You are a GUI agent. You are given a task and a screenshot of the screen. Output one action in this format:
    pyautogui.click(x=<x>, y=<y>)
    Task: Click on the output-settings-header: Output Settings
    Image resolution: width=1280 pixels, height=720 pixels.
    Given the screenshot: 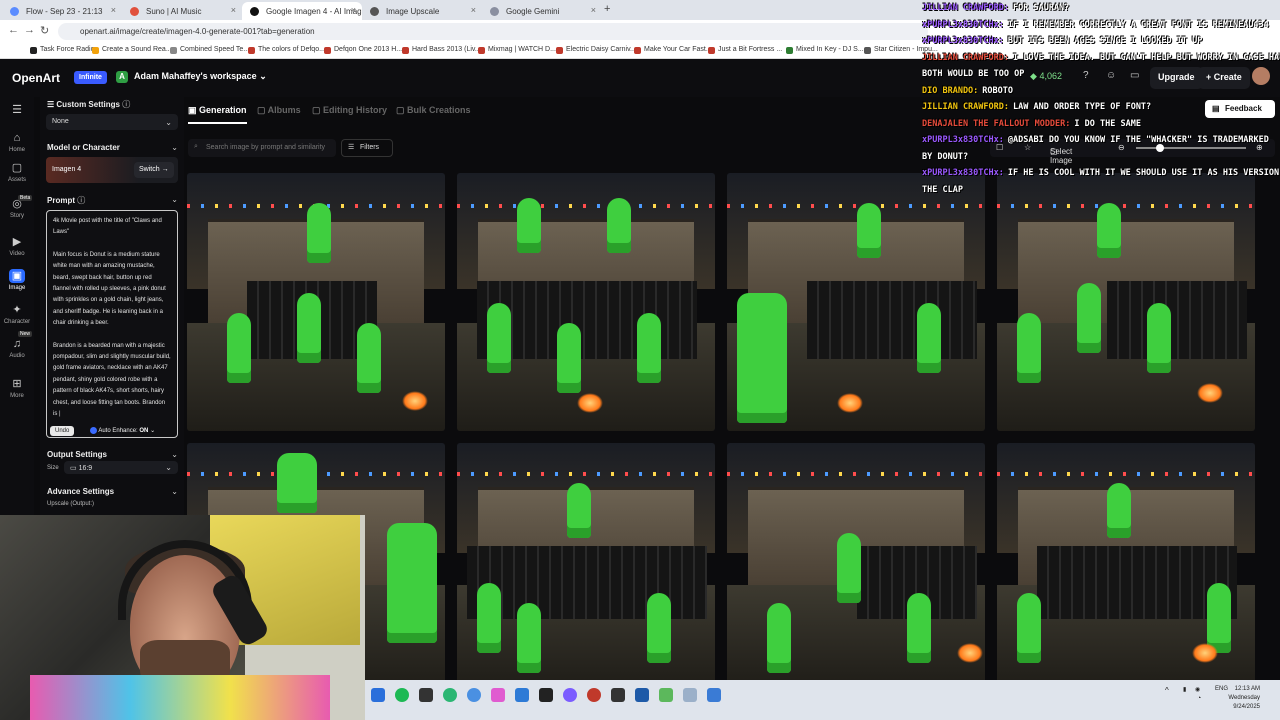 What is the action you would take?
    pyautogui.click(x=77, y=454)
    